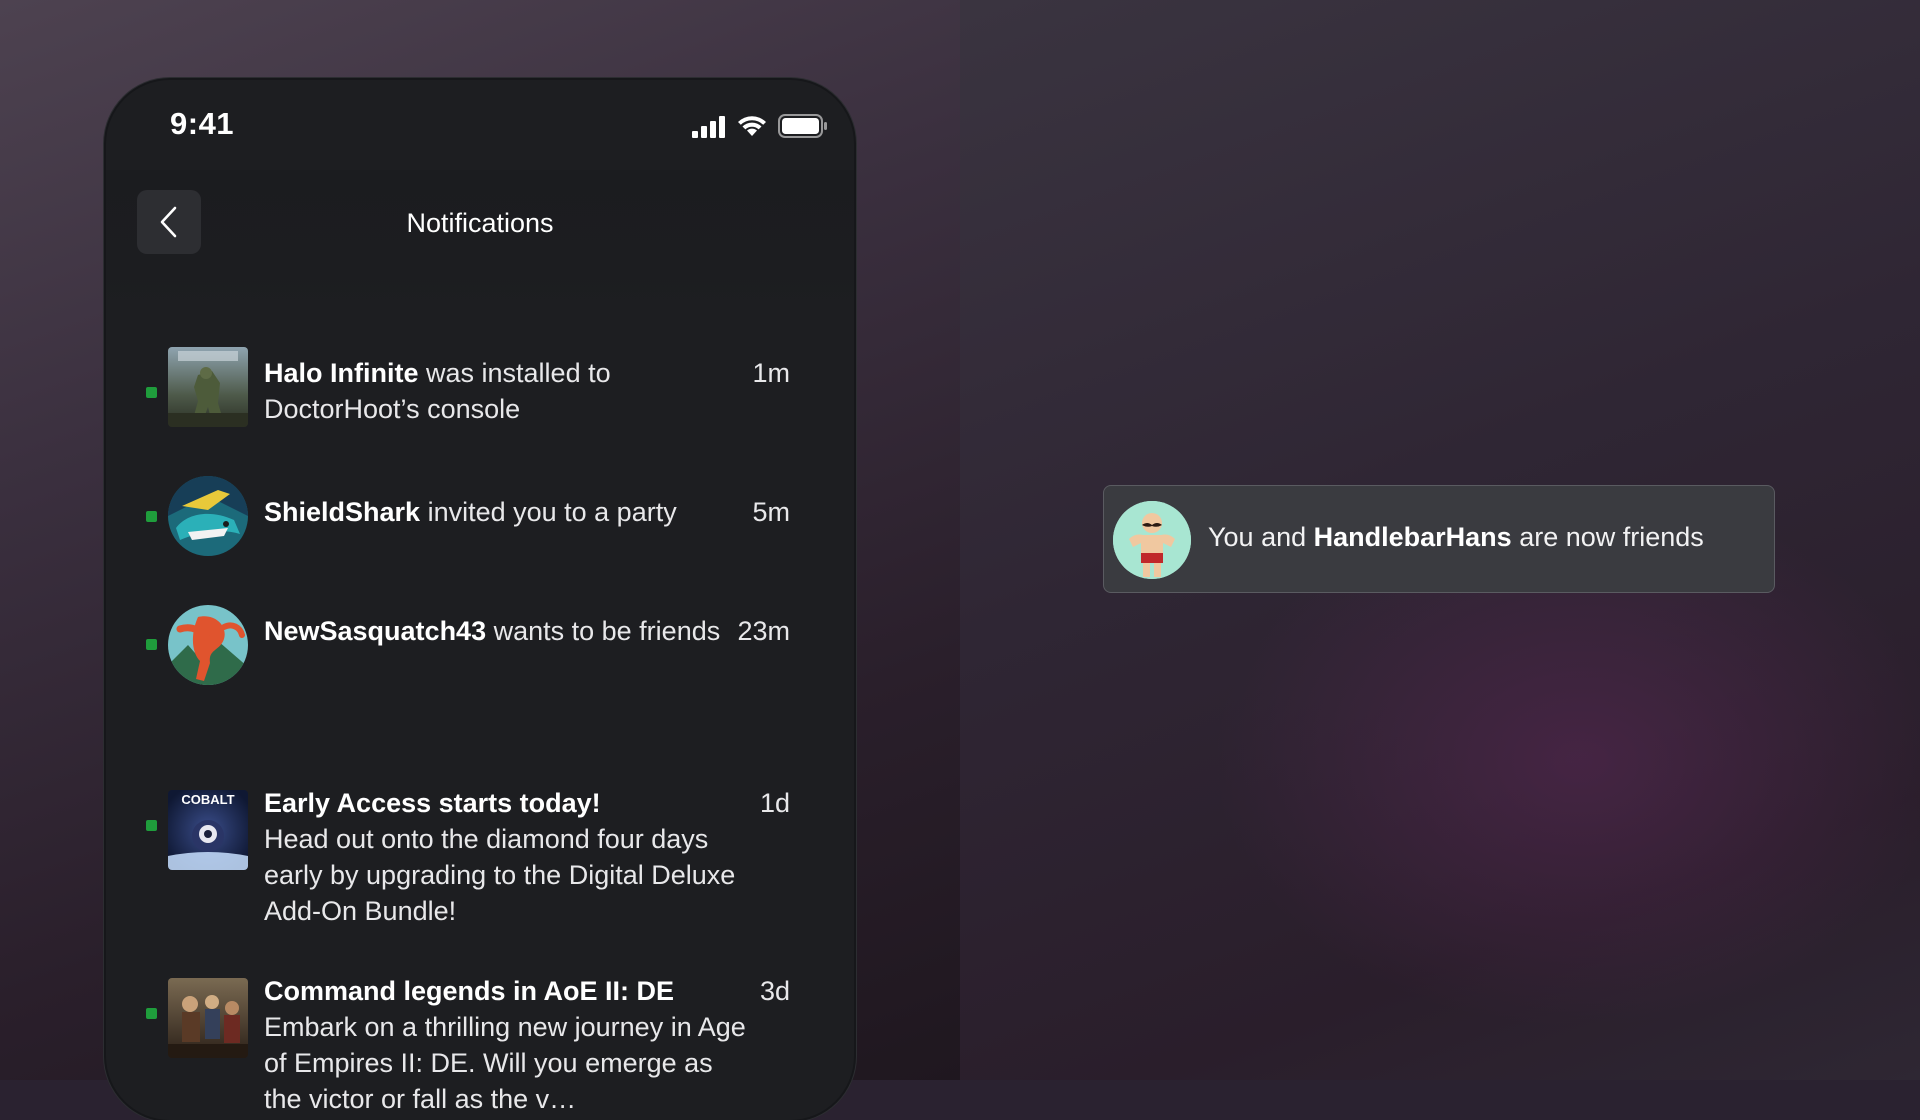  What do you see at coordinates (802, 126) in the screenshot?
I see `battery-icon` at bounding box center [802, 126].